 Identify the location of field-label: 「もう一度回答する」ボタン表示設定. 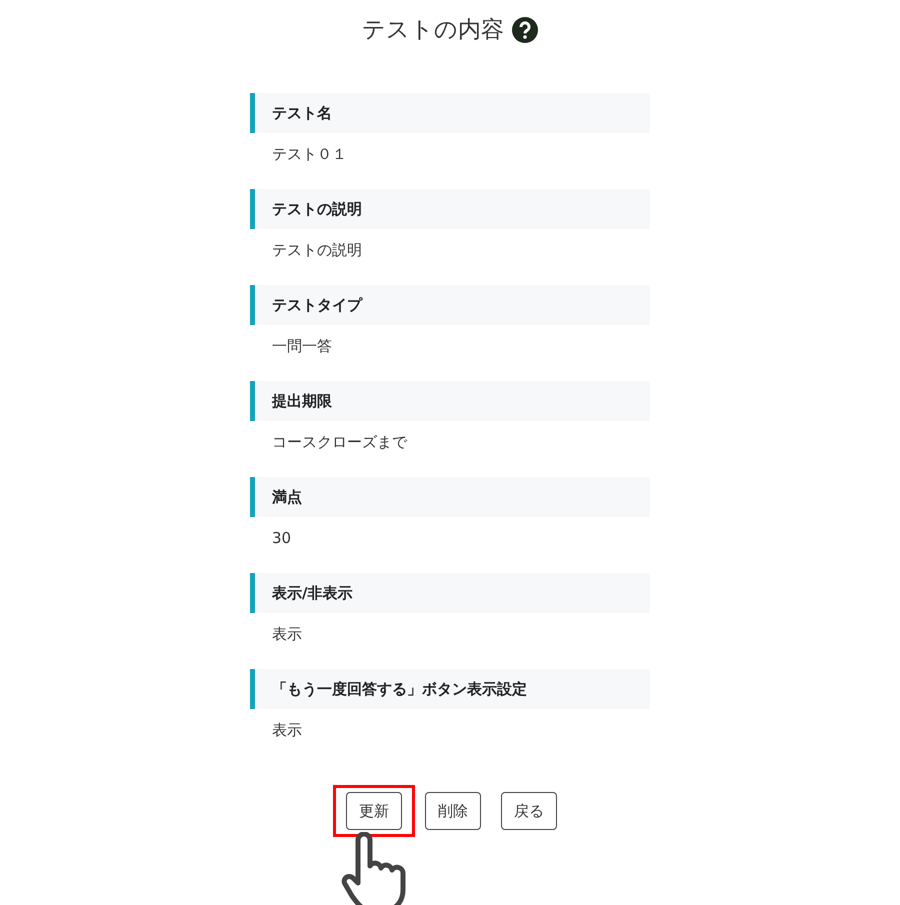
(450, 689).